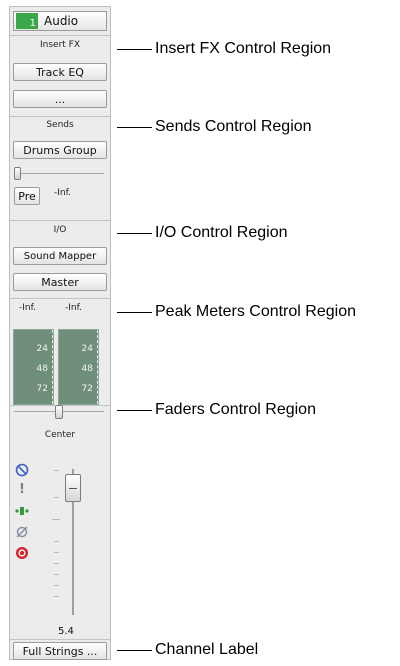 This screenshot has height=666, width=400. I want to click on output-selector: Master, so click(60, 282).